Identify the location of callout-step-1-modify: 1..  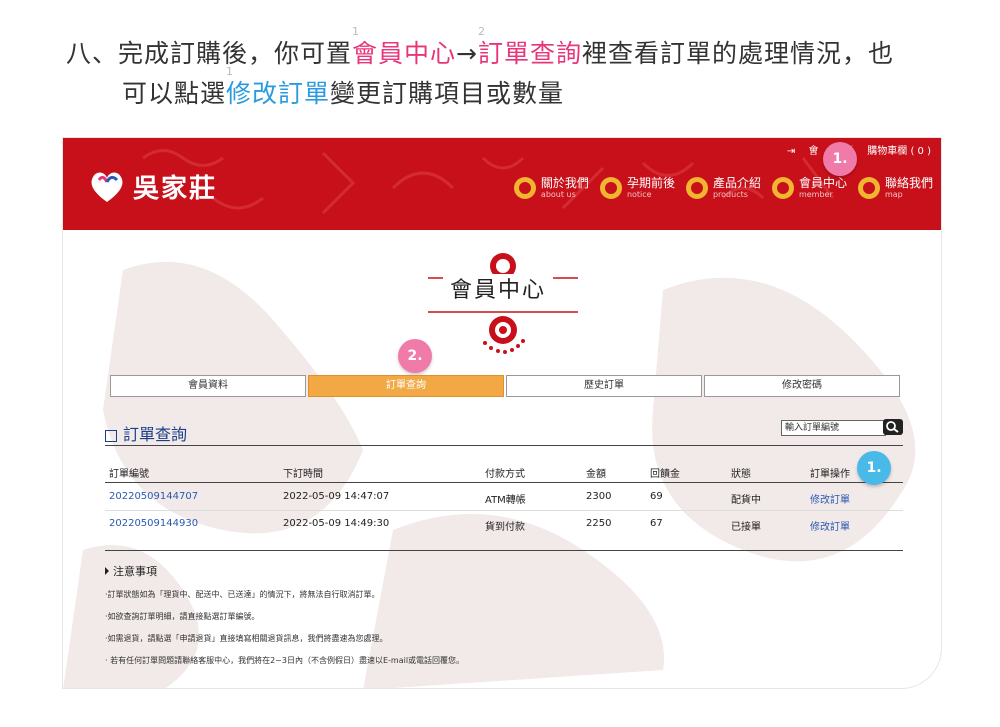
(874, 468).